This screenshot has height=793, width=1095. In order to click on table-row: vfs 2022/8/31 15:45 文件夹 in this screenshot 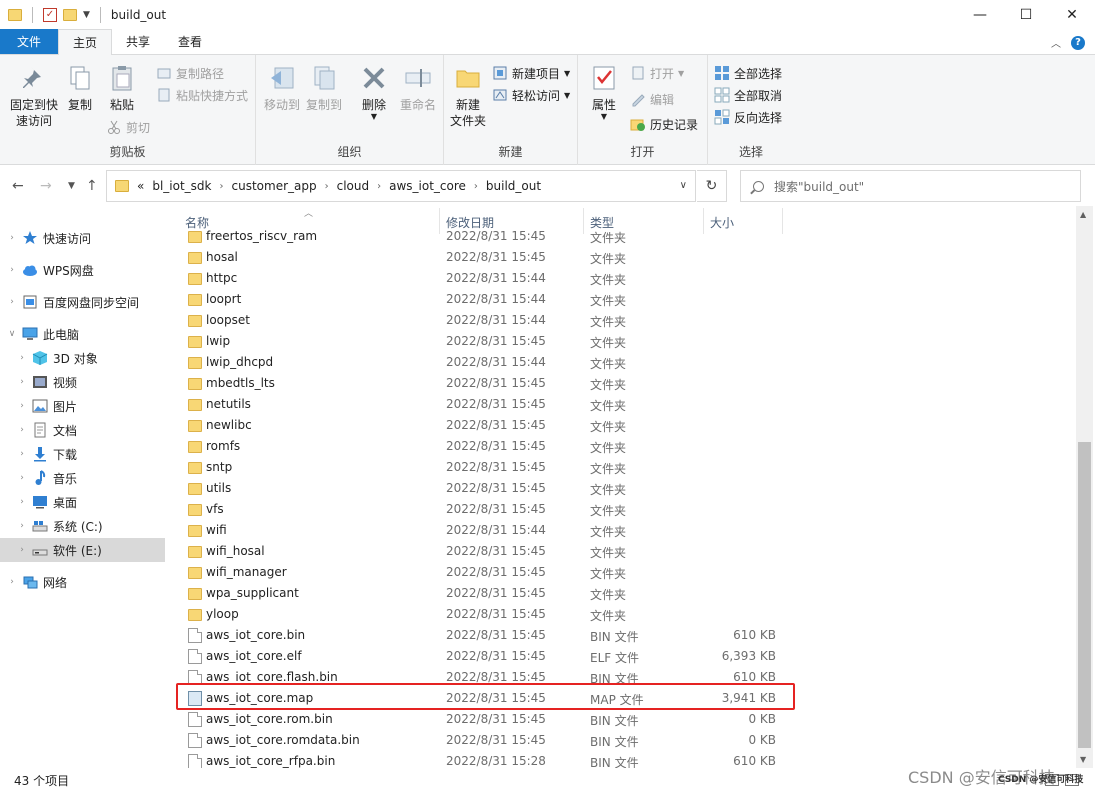, I will do `click(622, 509)`.